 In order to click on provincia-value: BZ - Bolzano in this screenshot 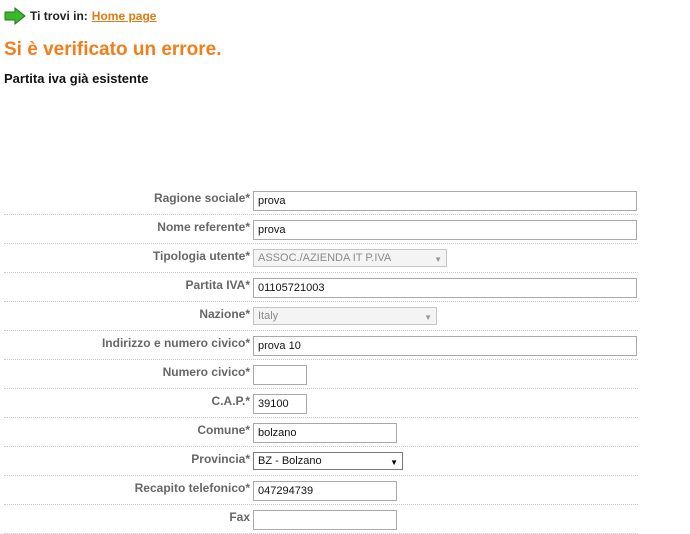, I will do `click(290, 461)`.